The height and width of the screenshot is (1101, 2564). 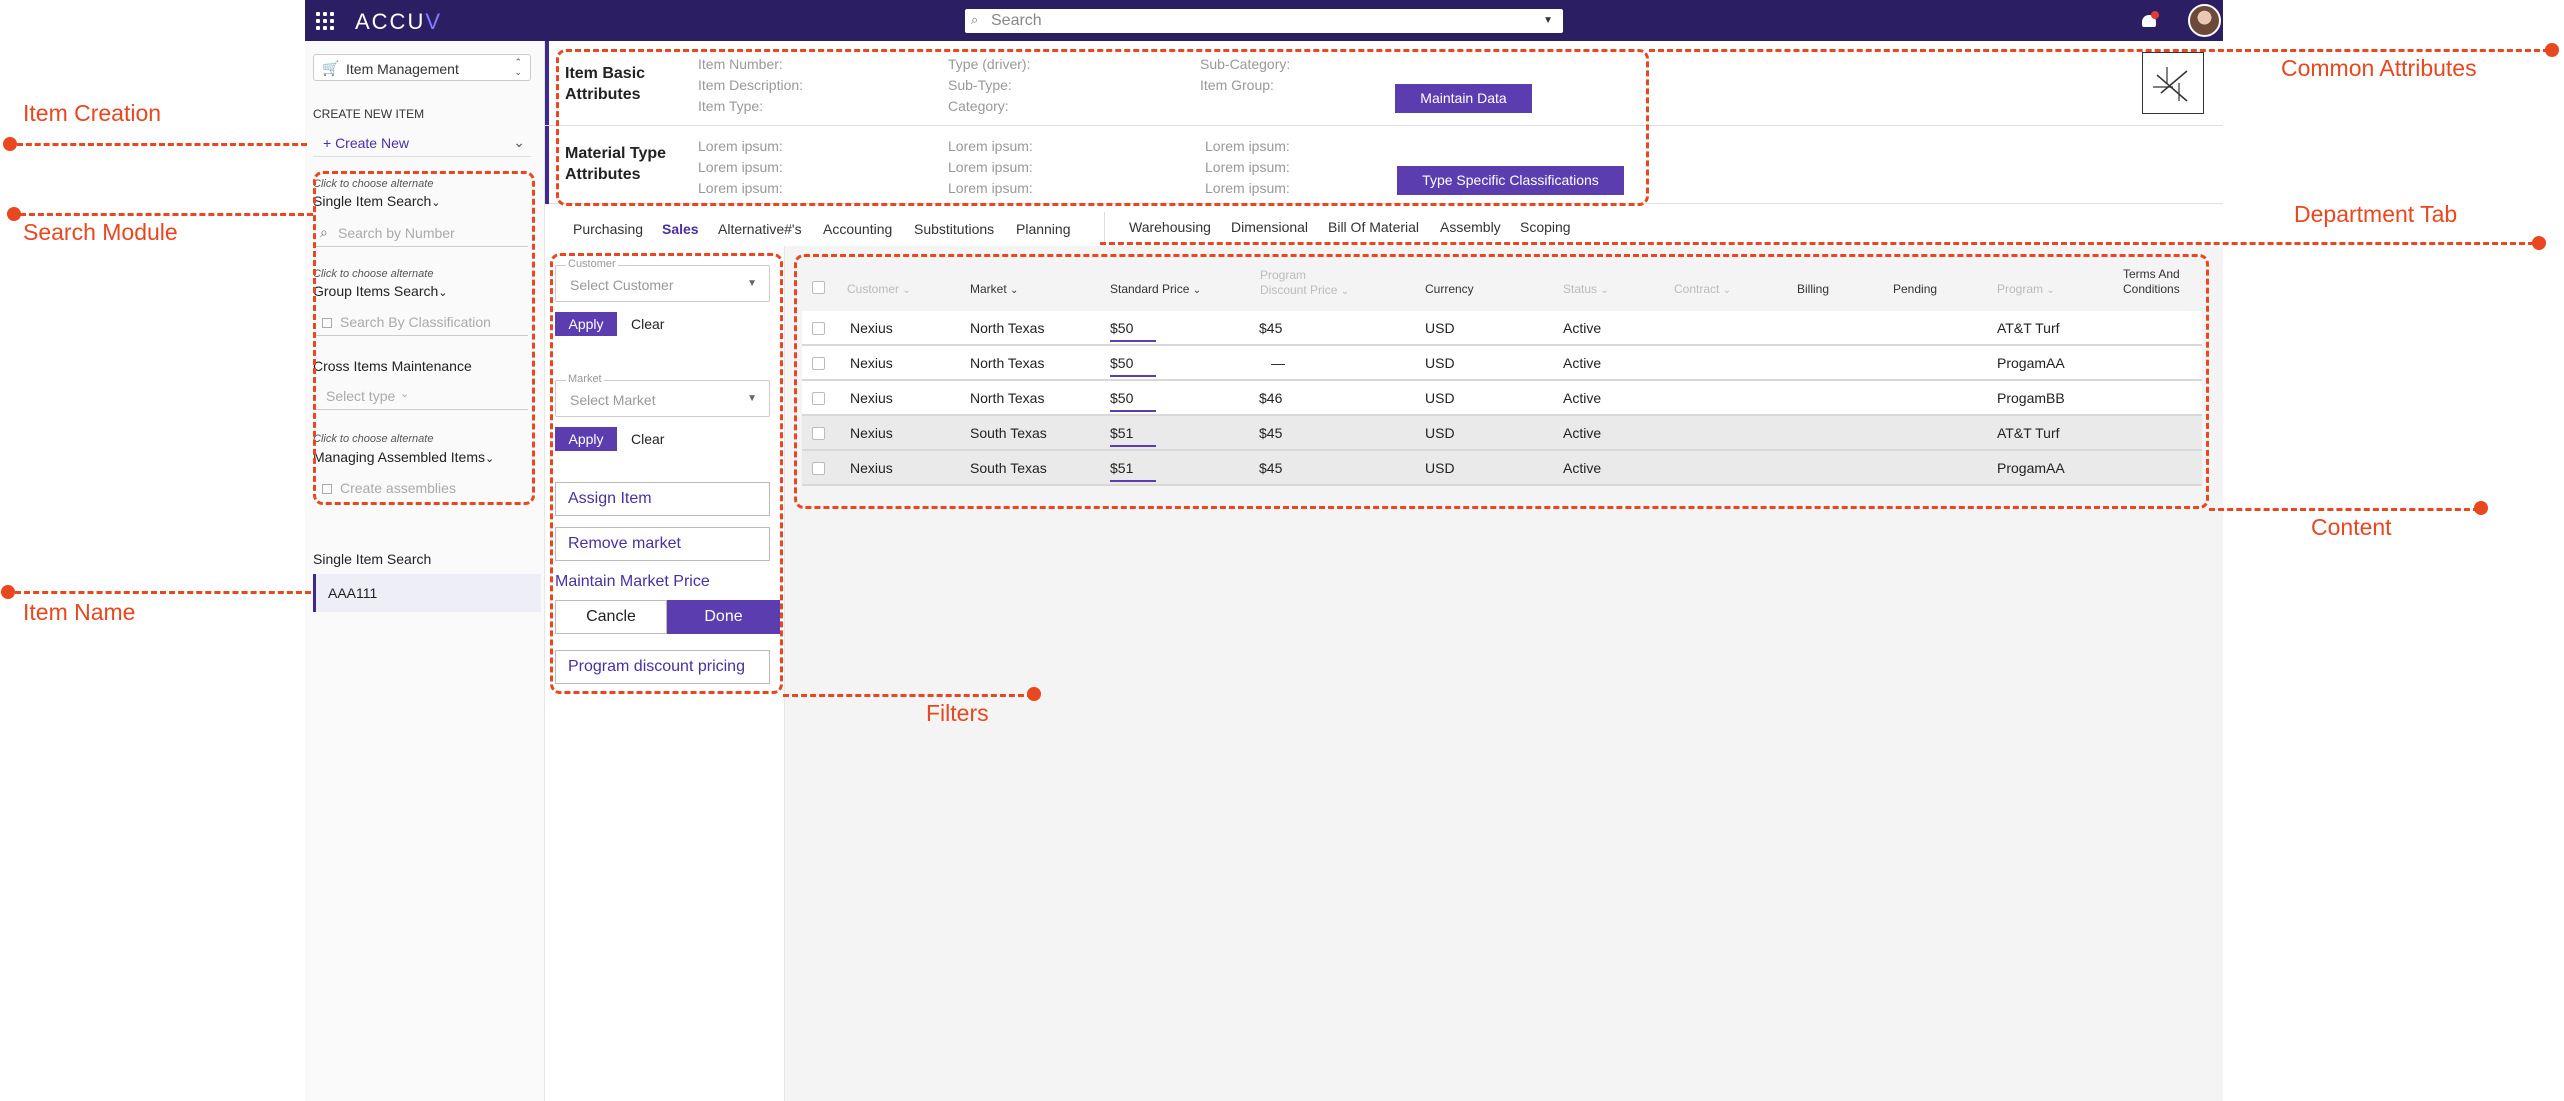 I want to click on chevron-down-icon: ▼, so click(x=1548, y=20).